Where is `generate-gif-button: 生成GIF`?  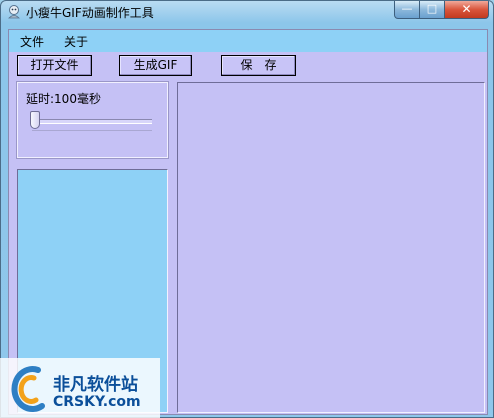
generate-gif-button: 生成GIF is located at coordinates (155, 65).